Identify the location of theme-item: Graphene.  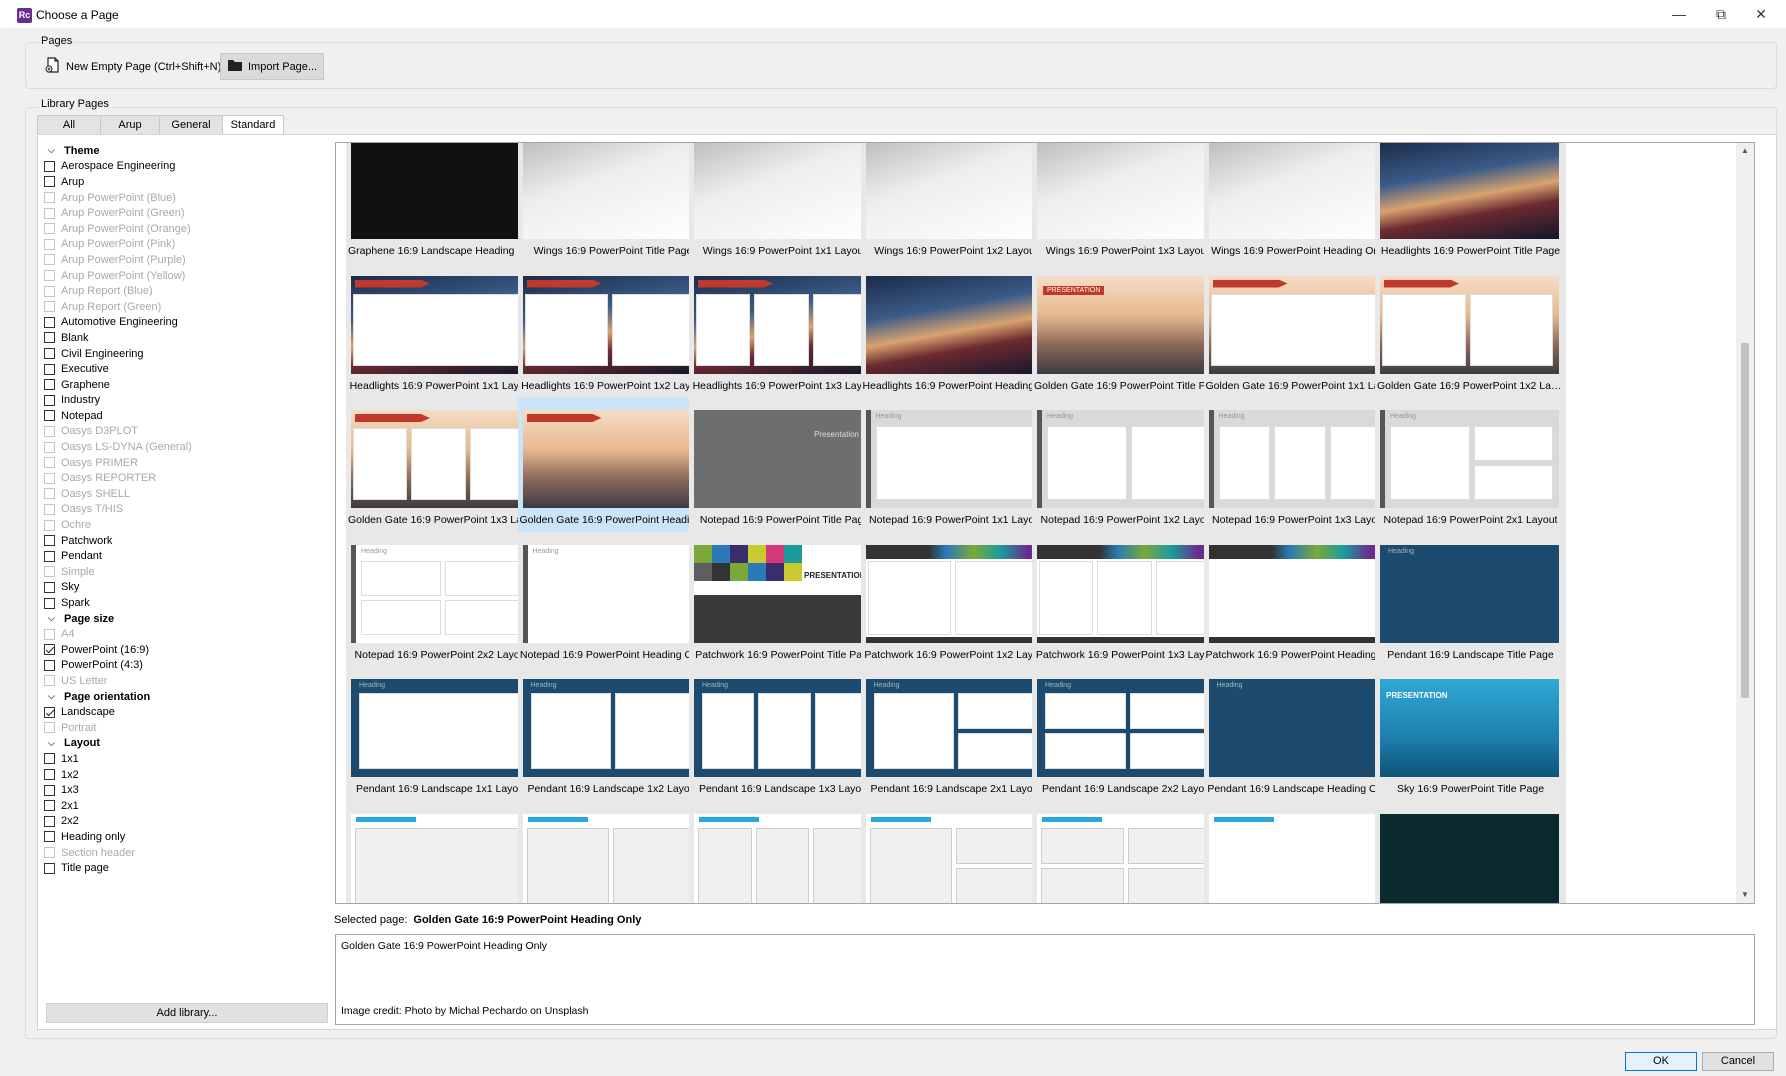
(184, 385).